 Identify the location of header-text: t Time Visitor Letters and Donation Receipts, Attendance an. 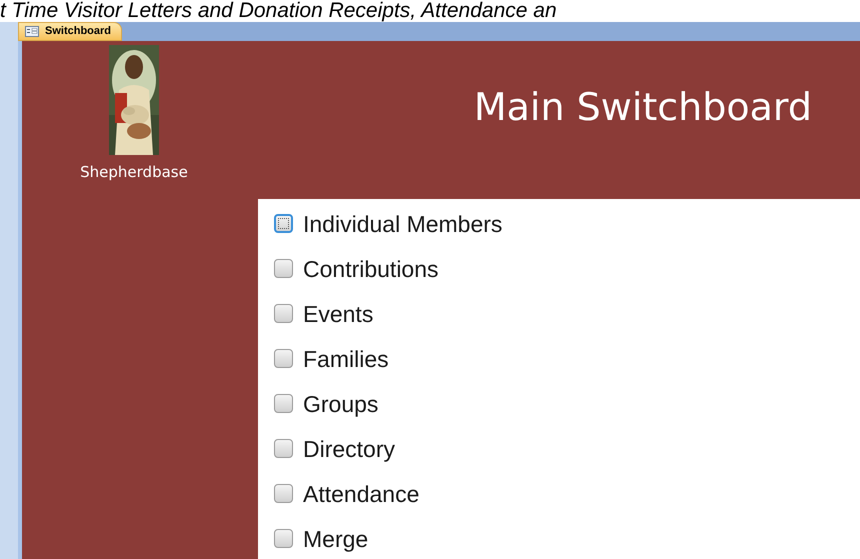
(278, 11).